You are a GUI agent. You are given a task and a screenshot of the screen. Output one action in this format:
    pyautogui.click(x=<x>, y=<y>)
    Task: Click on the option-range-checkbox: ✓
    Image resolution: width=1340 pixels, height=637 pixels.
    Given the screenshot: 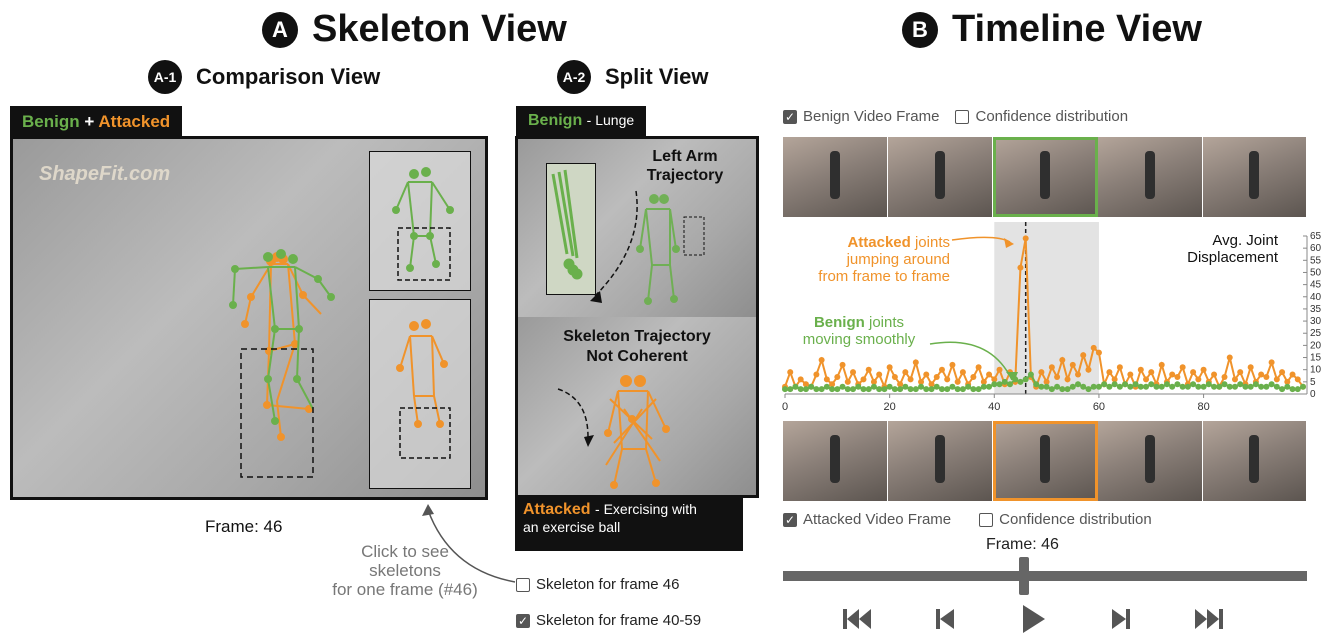 What is the action you would take?
    pyautogui.click(x=523, y=620)
    